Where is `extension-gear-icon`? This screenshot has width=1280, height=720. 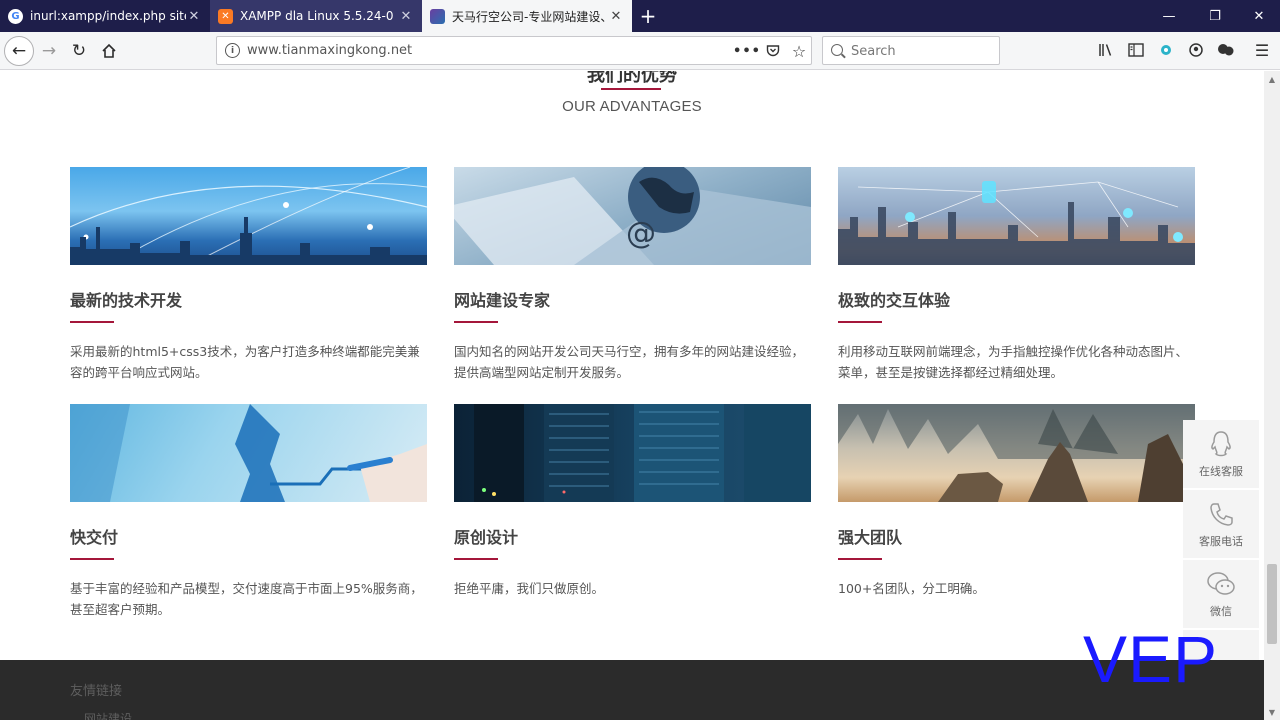
extension-gear-icon is located at coordinates (1166, 50).